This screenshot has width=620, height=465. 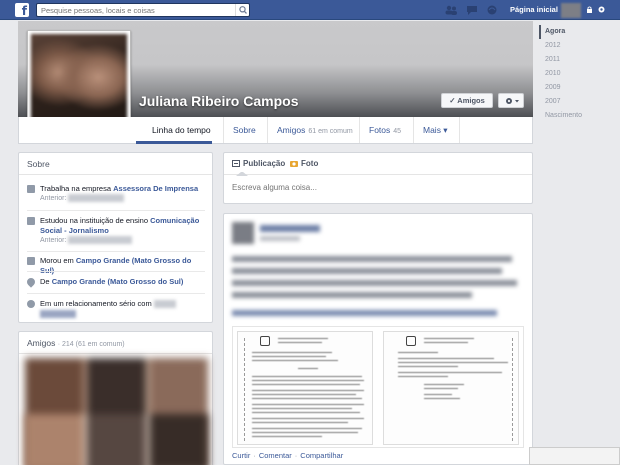 What do you see at coordinates (571, 10) in the screenshot?
I see `user-avatar` at bounding box center [571, 10].